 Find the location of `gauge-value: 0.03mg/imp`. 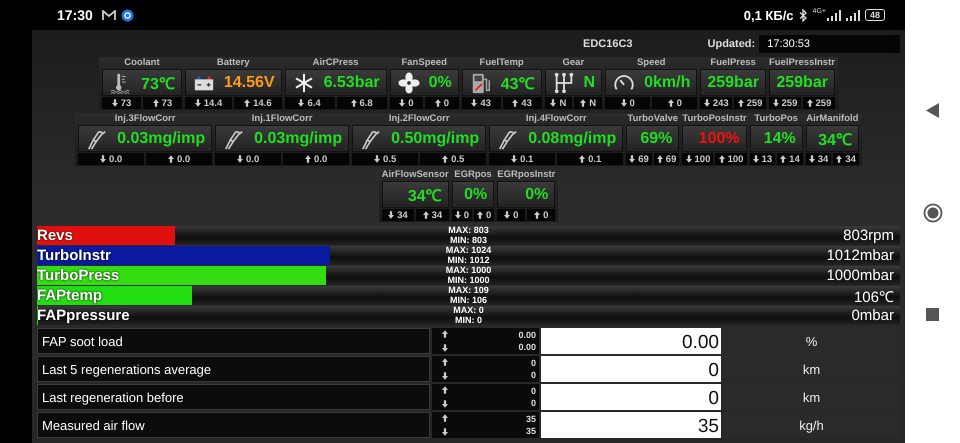

gauge-value: 0.03mg/imp is located at coordinates (298, 139).